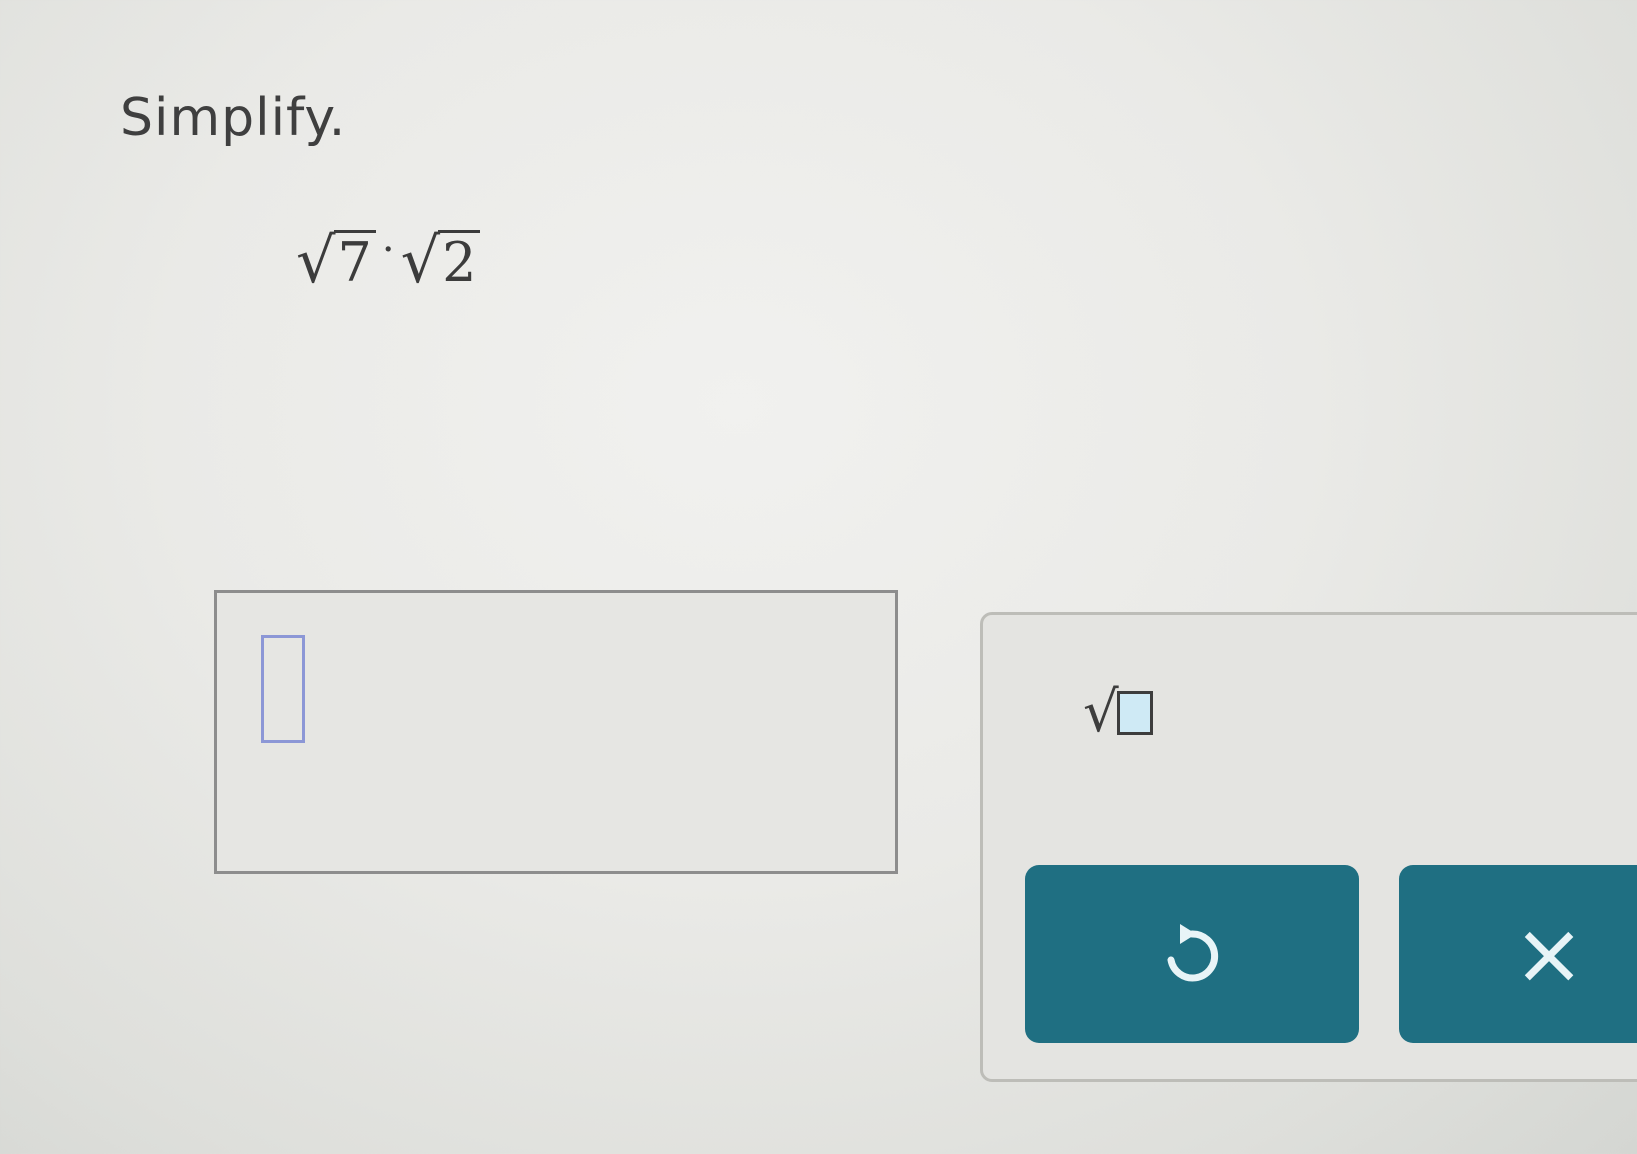 Image resolution: width=1637 pixels, height=1154 pixels. What do you see at coordinates (556, 732) in the screenshot?
I see `answer-input-box` at bounding box center [556, 732].